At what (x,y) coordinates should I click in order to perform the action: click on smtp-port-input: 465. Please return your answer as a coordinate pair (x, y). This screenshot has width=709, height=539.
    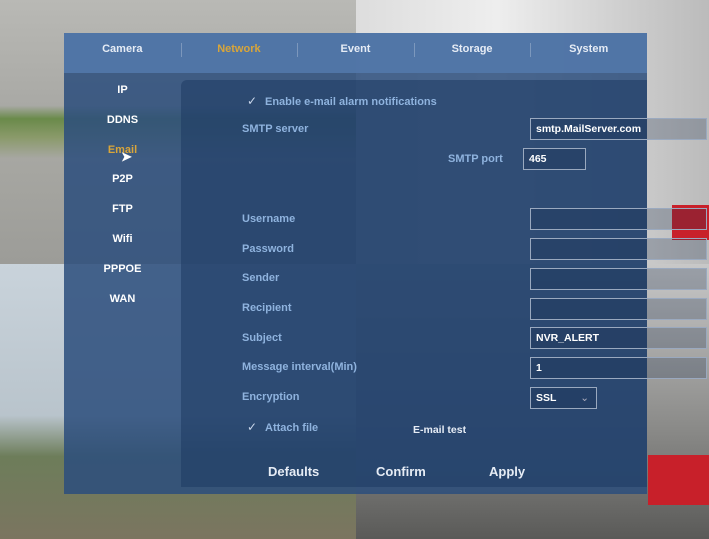
    Looking at the image, I should click on (554, 159).